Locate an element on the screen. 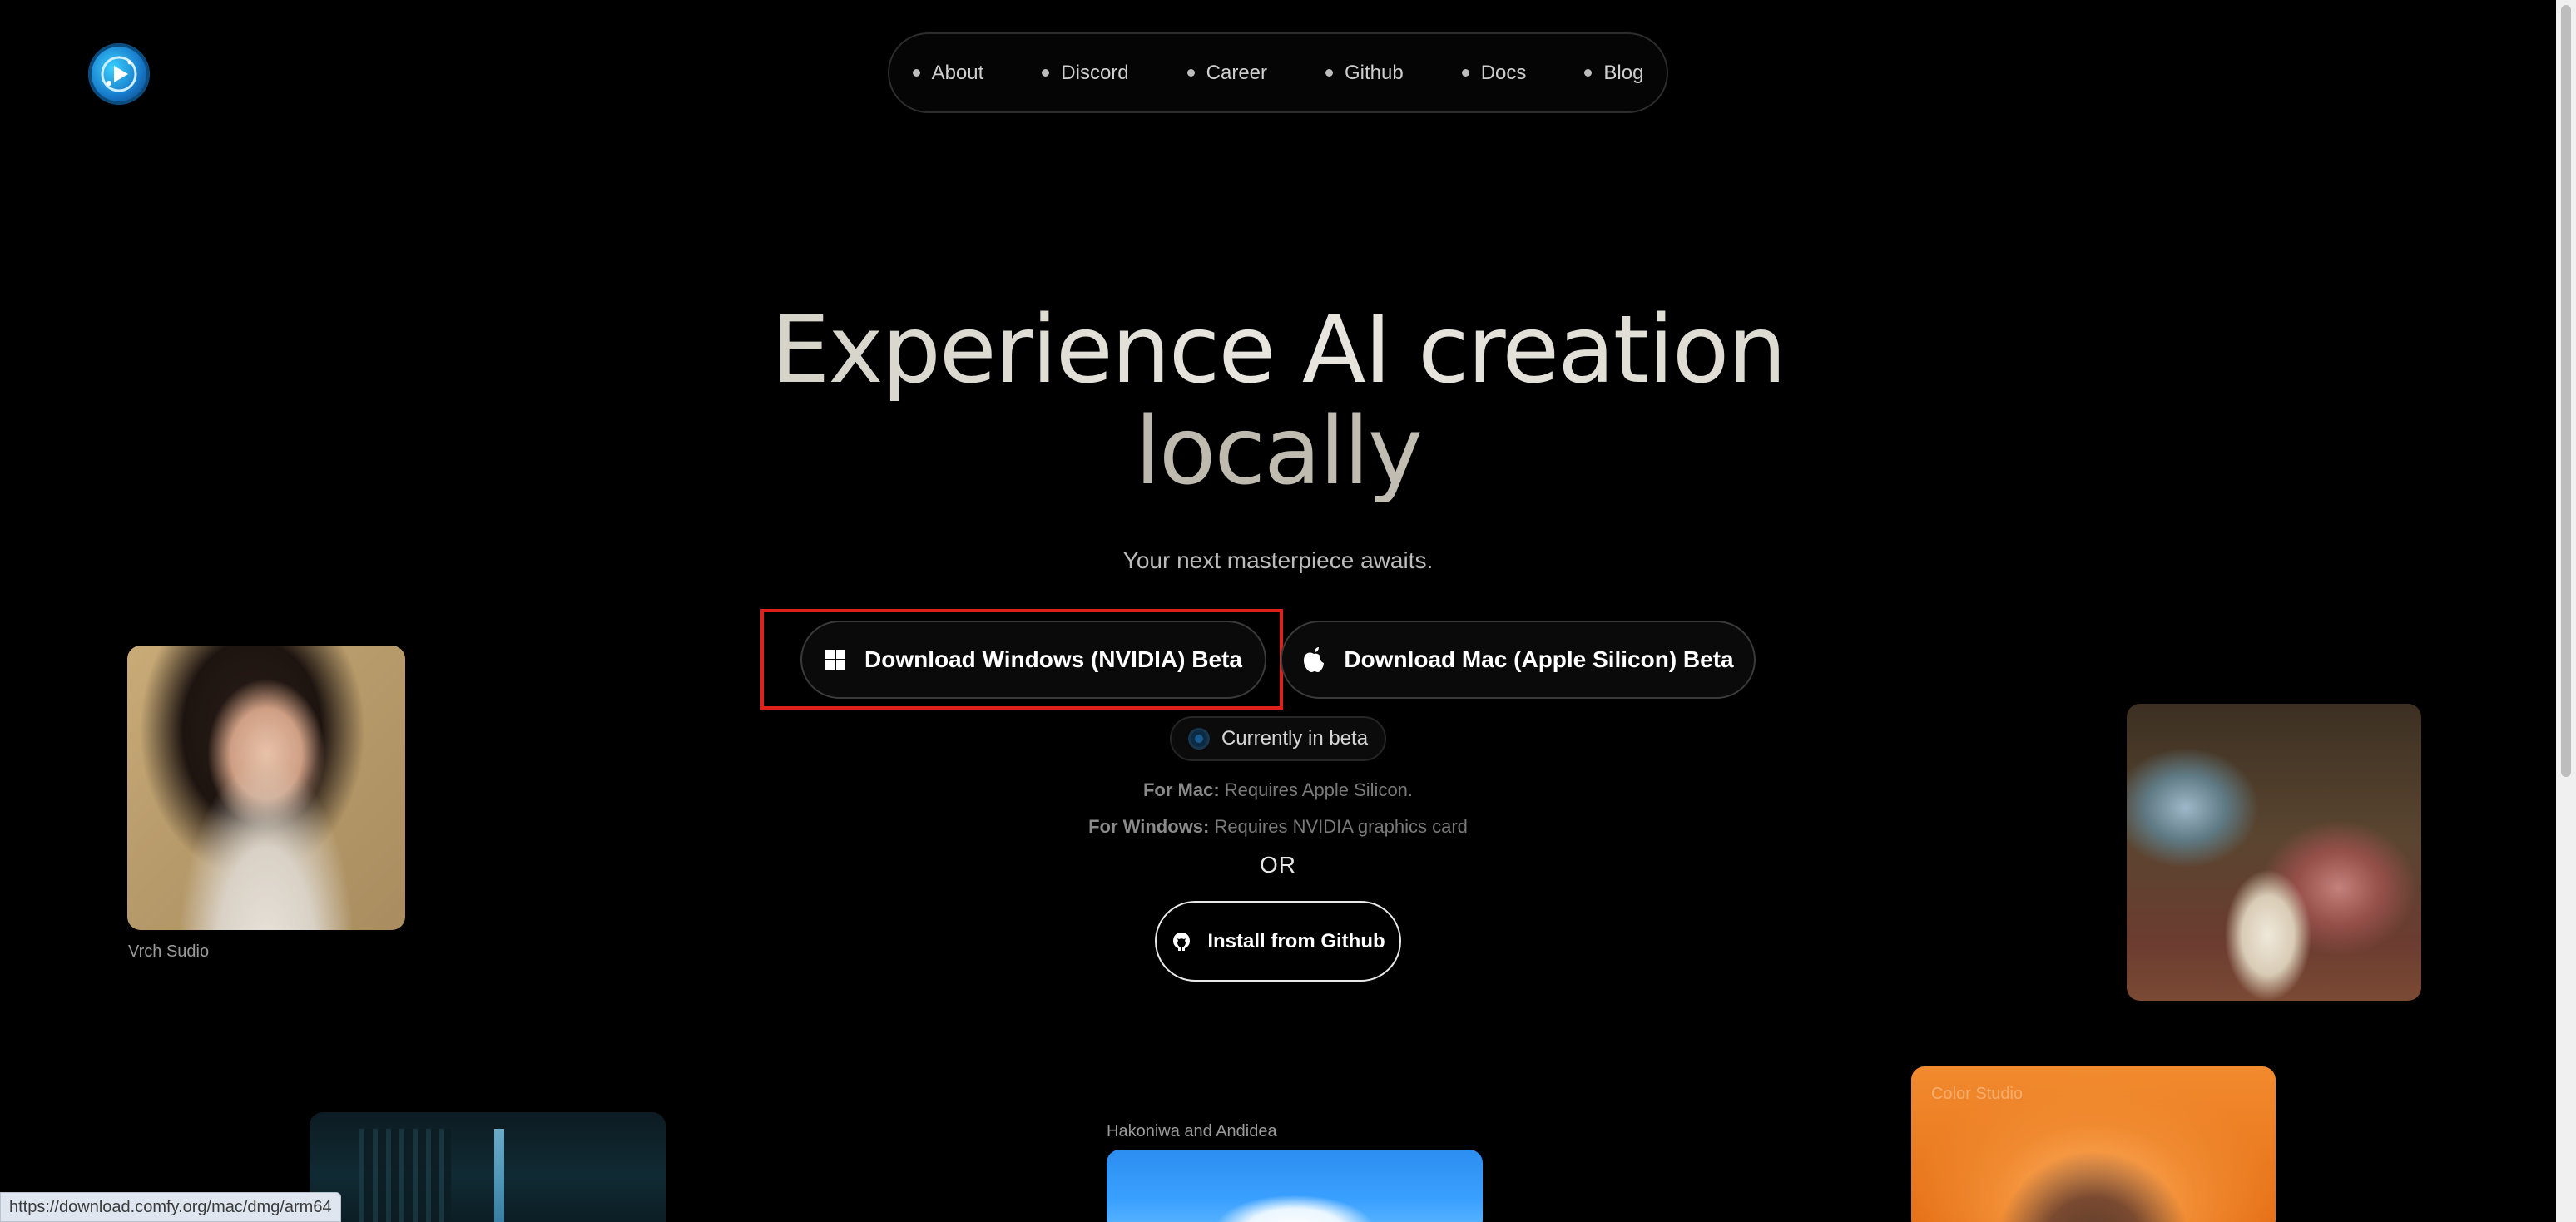  nav-item-github: Github is located at coordinates (1364, 73).